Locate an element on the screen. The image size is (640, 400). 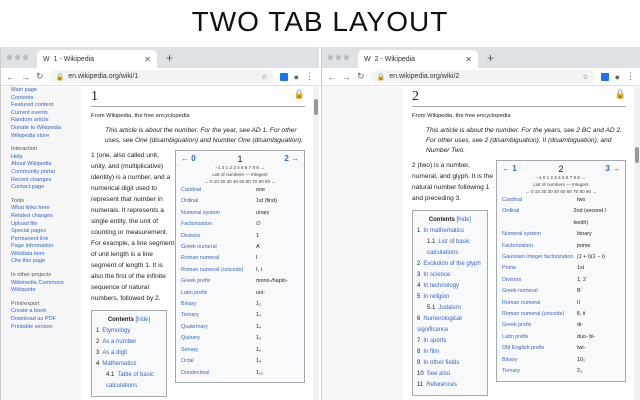
bookmark-star-icon: ☆ is located at coordinates (585, 77).